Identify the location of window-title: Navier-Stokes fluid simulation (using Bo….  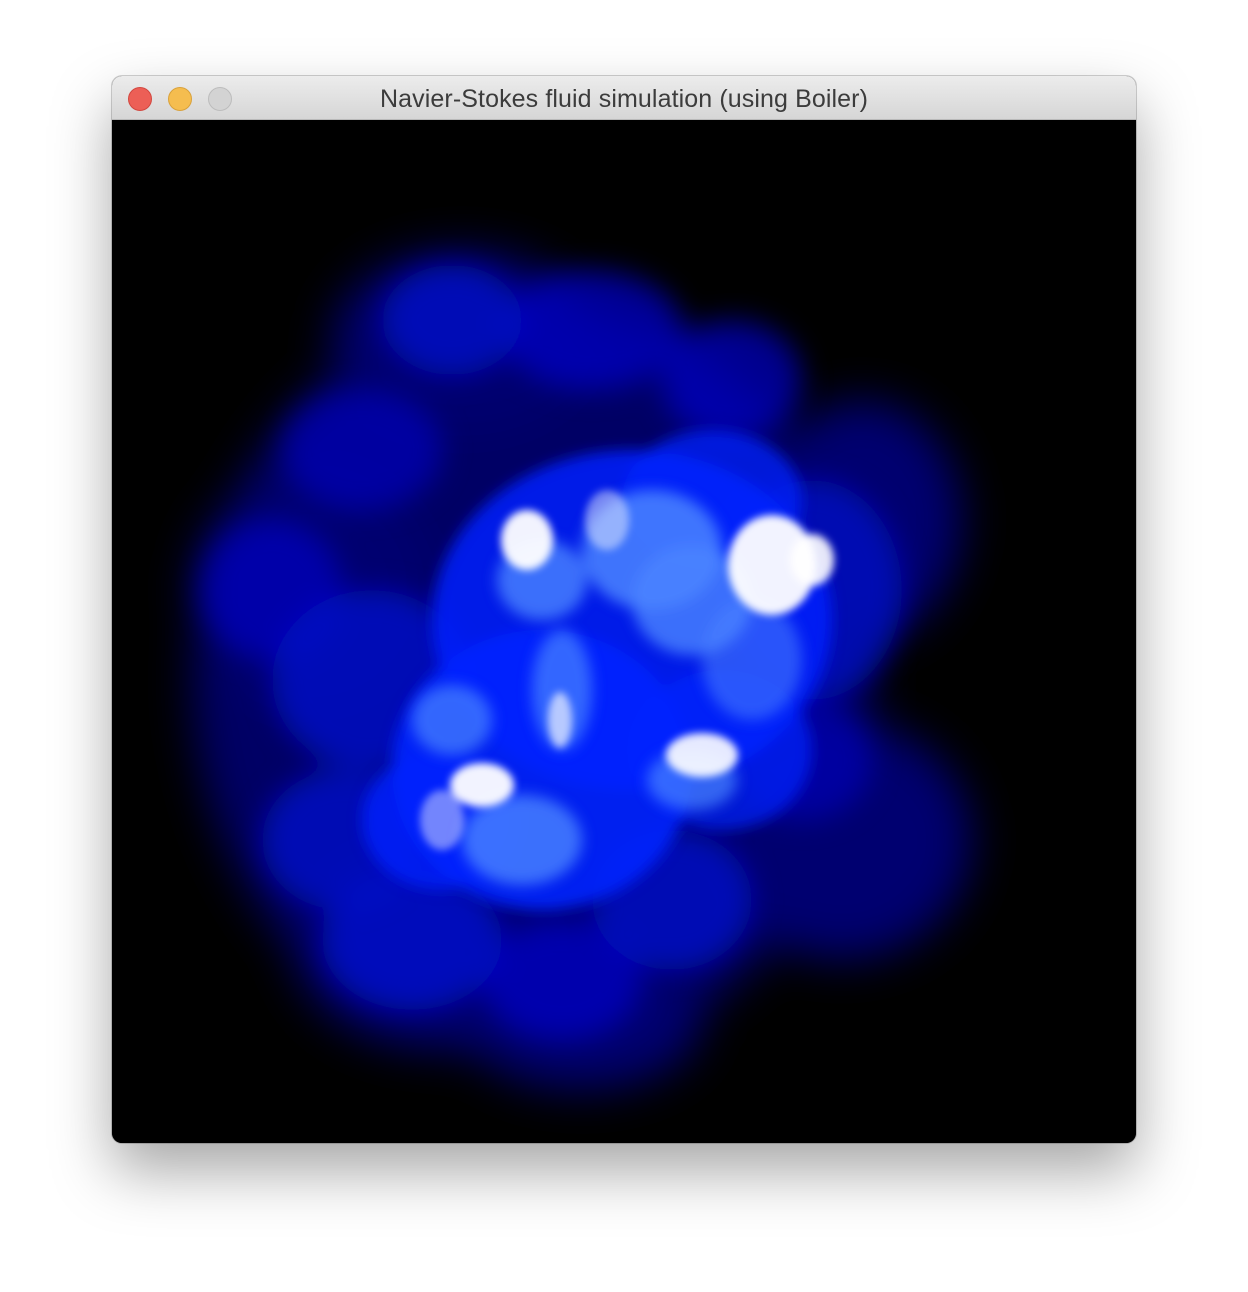
(624, 99).